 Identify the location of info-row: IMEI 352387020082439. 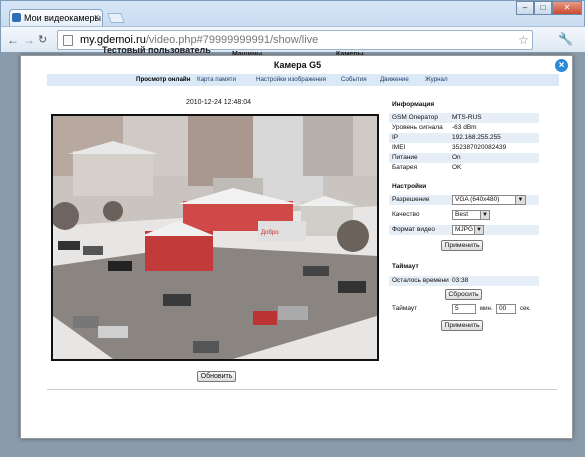
(464, 148).